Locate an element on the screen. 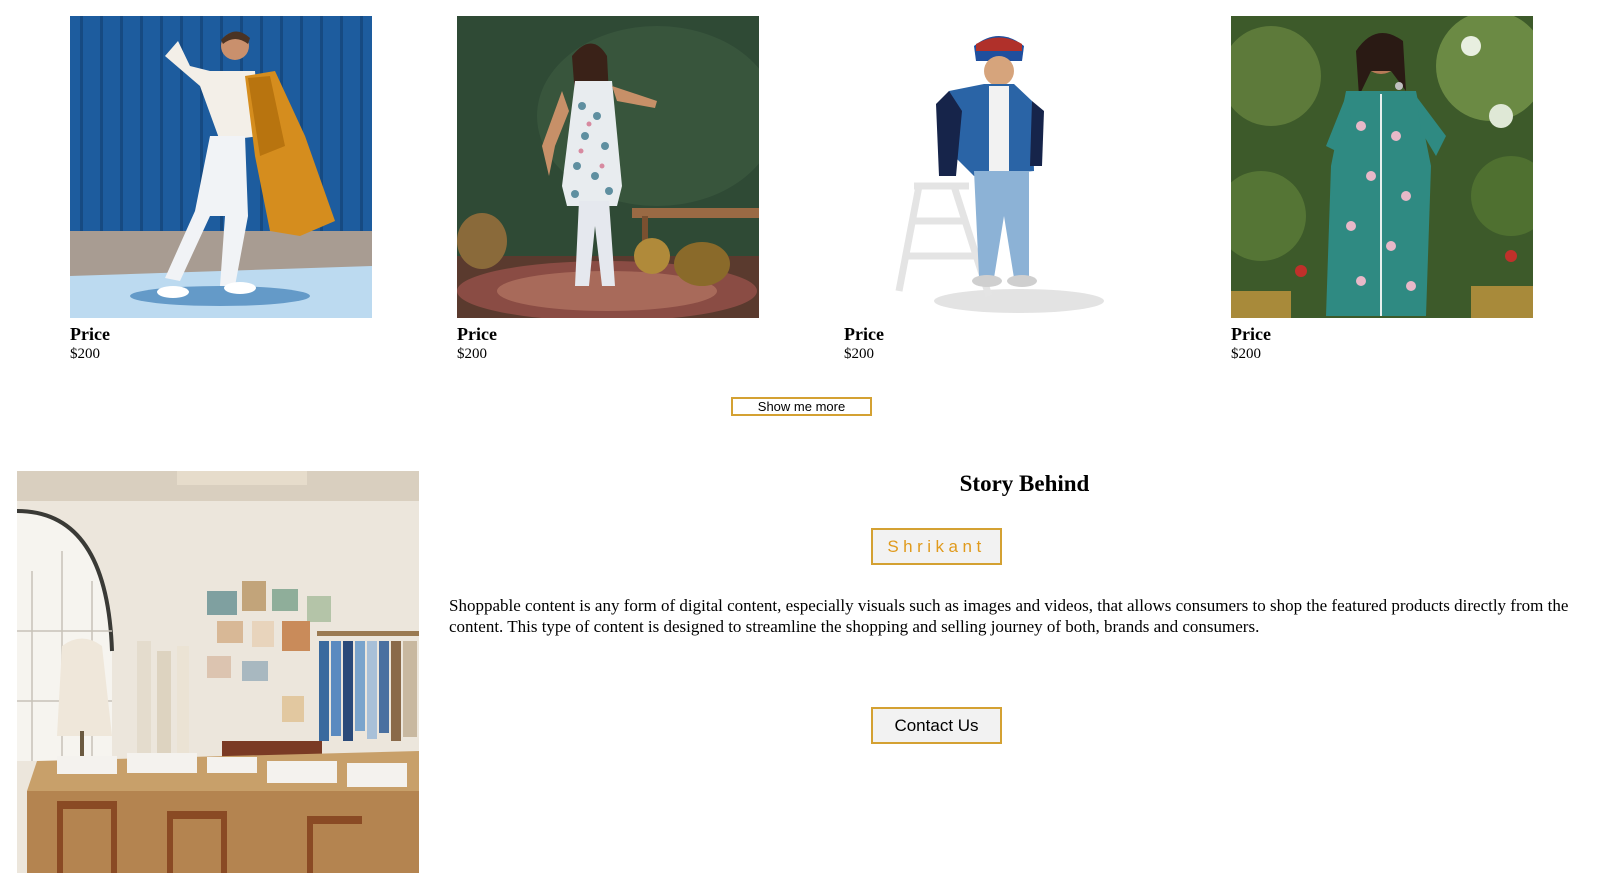  story-image is located at coordinates (218, 672).